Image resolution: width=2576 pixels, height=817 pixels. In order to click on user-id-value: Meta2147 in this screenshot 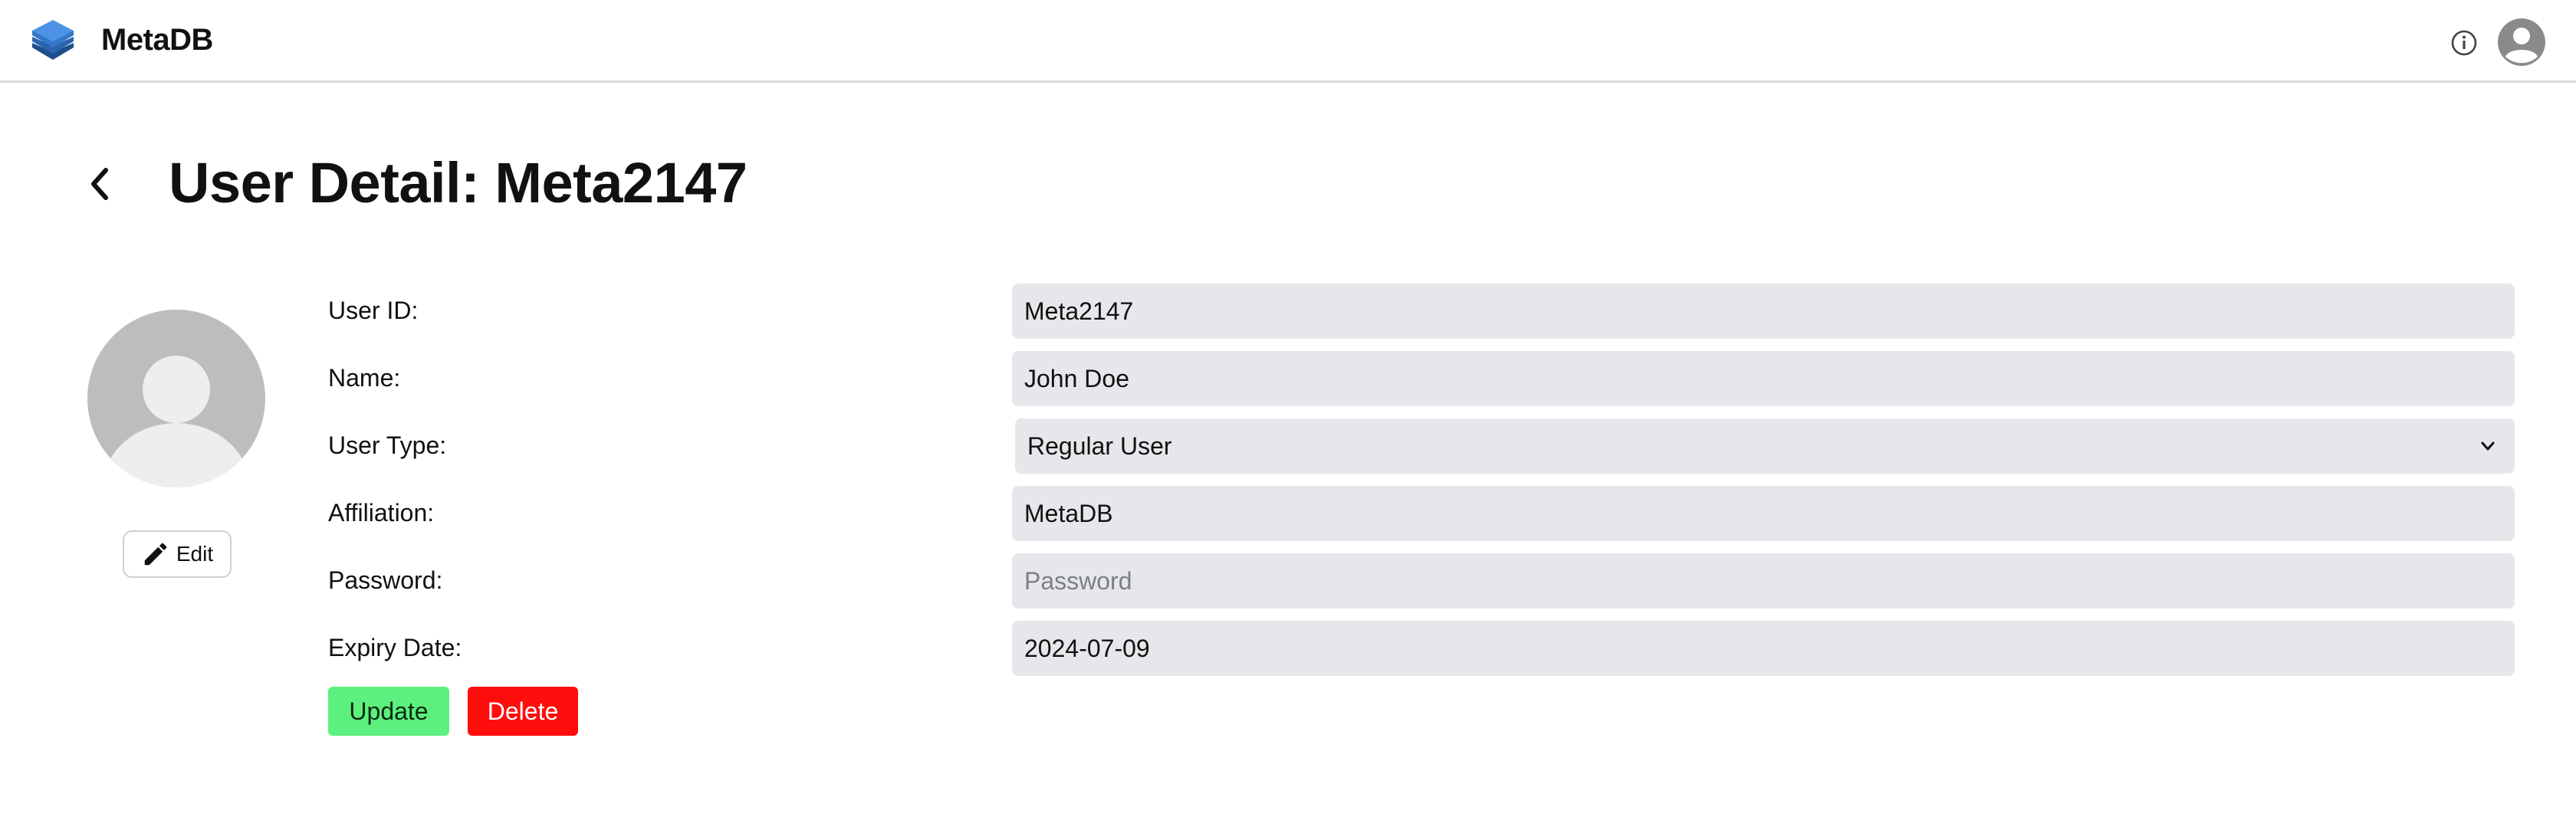, I will do `click(1079, 311)`.